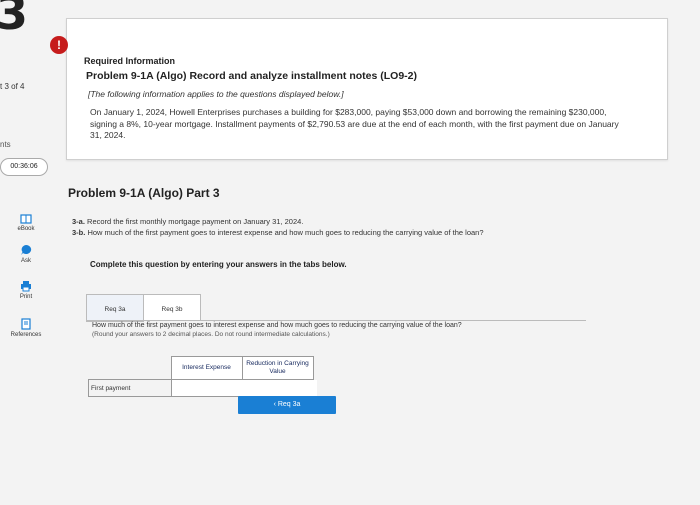 Image resolution: width=700 pixels, height=505 pixels. I want to click on question-number: 3, so click(14, 20).